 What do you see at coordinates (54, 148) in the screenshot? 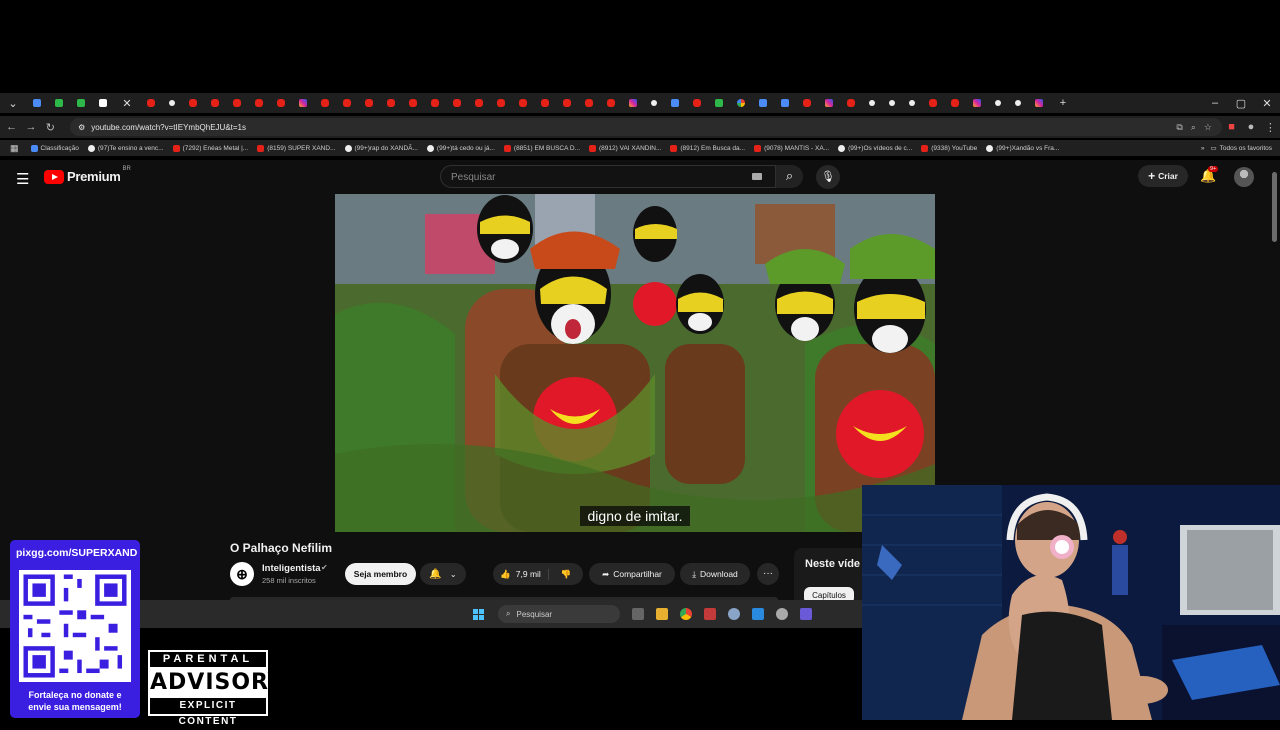
I see `bookmark-item: Classificação` at bounding box center [54, 148].